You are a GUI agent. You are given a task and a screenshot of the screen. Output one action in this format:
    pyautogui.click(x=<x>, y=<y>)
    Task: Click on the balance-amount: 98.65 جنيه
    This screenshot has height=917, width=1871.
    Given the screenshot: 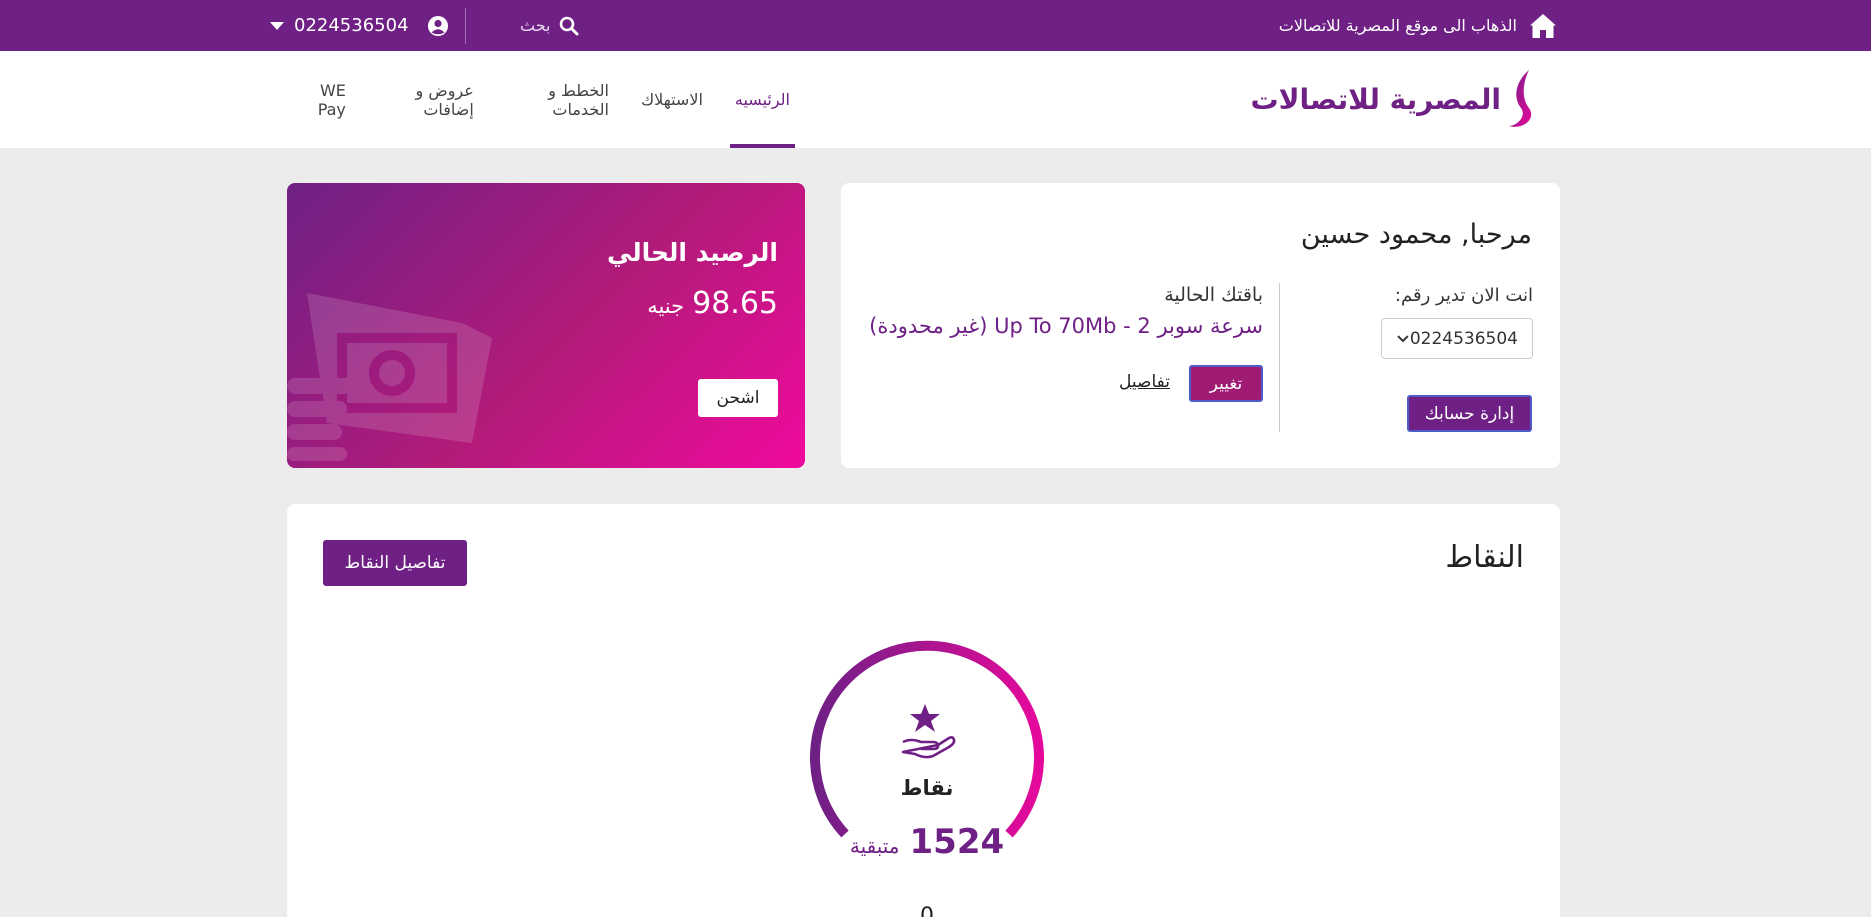 What is the action you would take?
    pyautogui.click(x=712, y=303)
    